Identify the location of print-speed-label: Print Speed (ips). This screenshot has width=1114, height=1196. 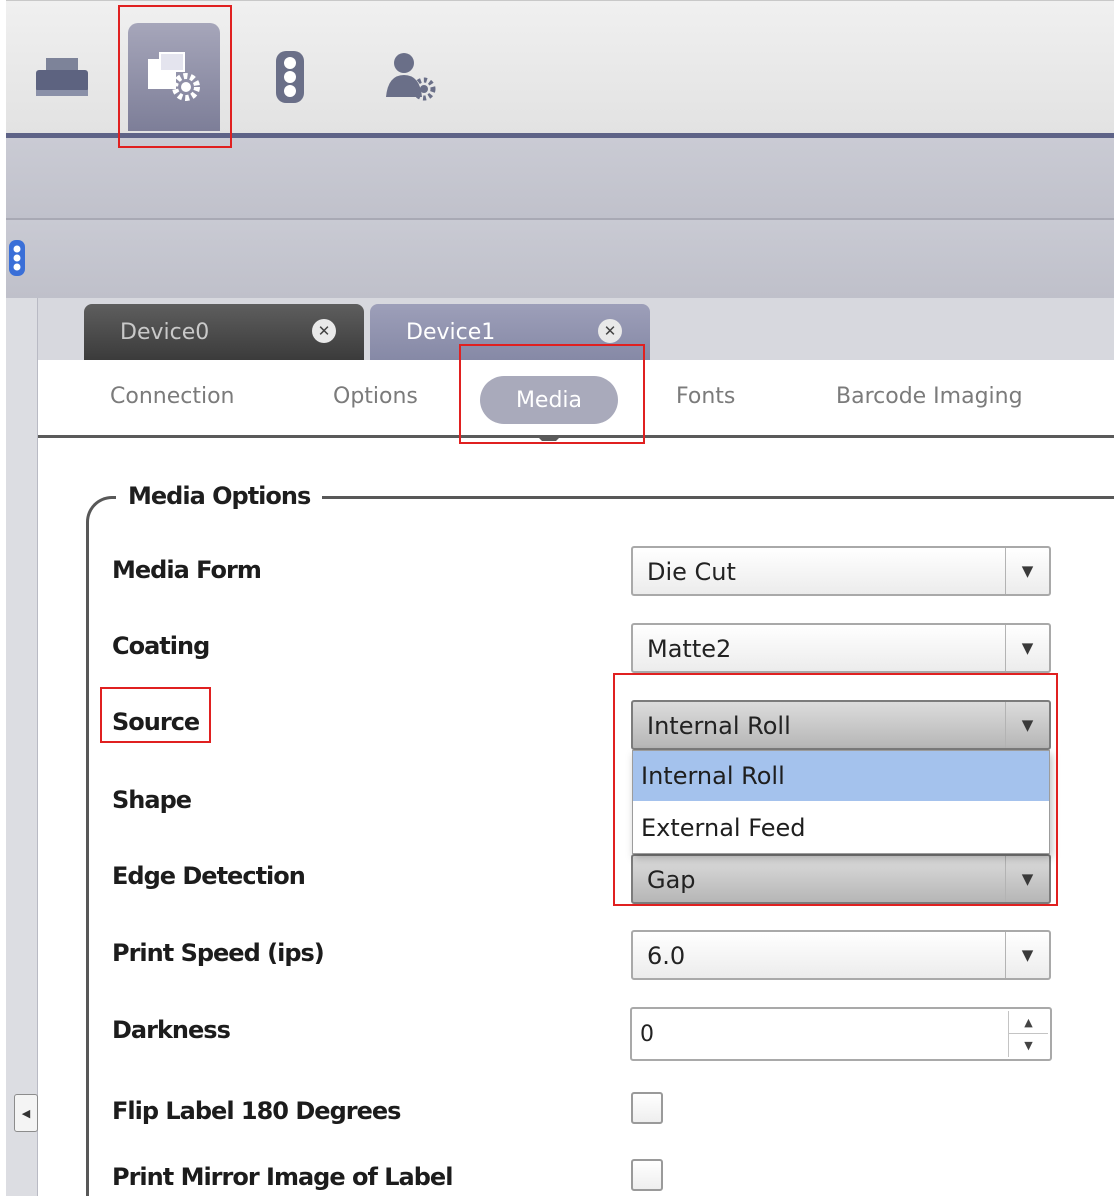
(218, 953).